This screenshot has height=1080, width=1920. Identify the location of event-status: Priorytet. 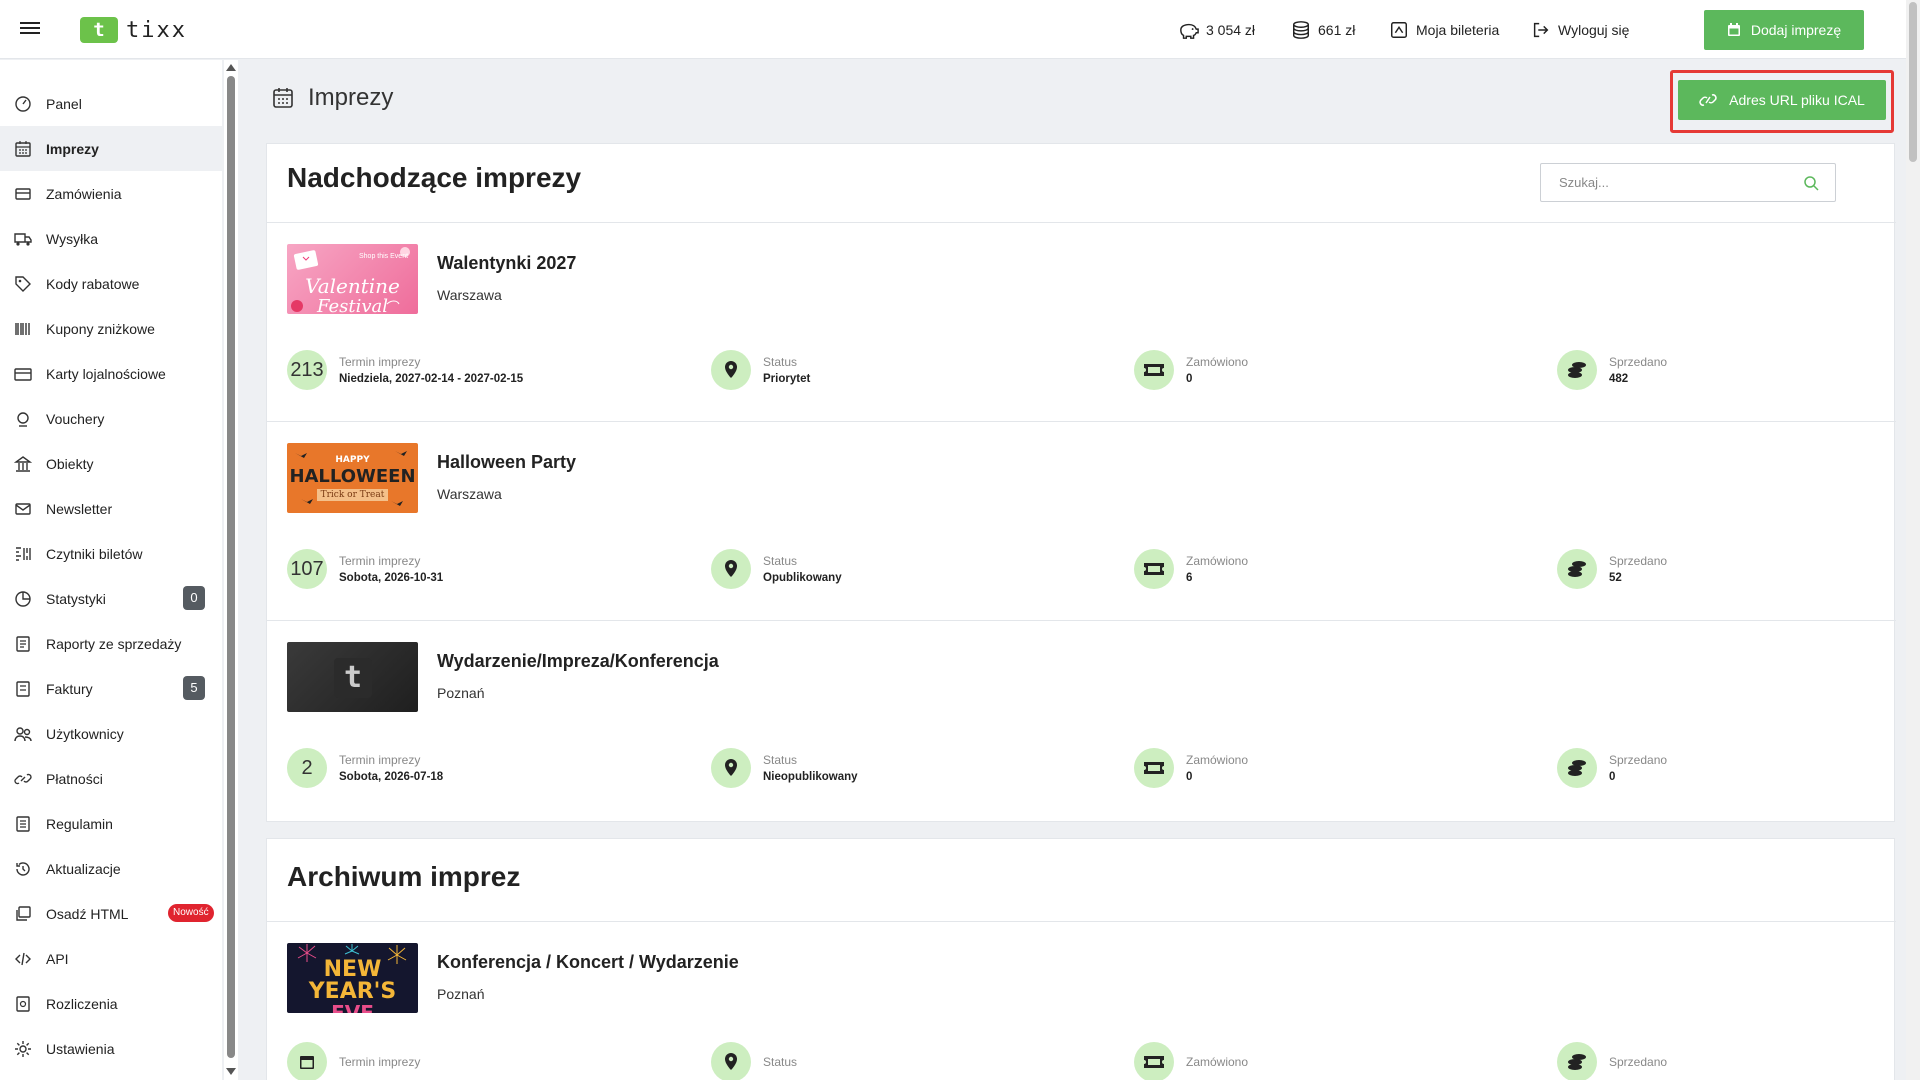
(787, 379).